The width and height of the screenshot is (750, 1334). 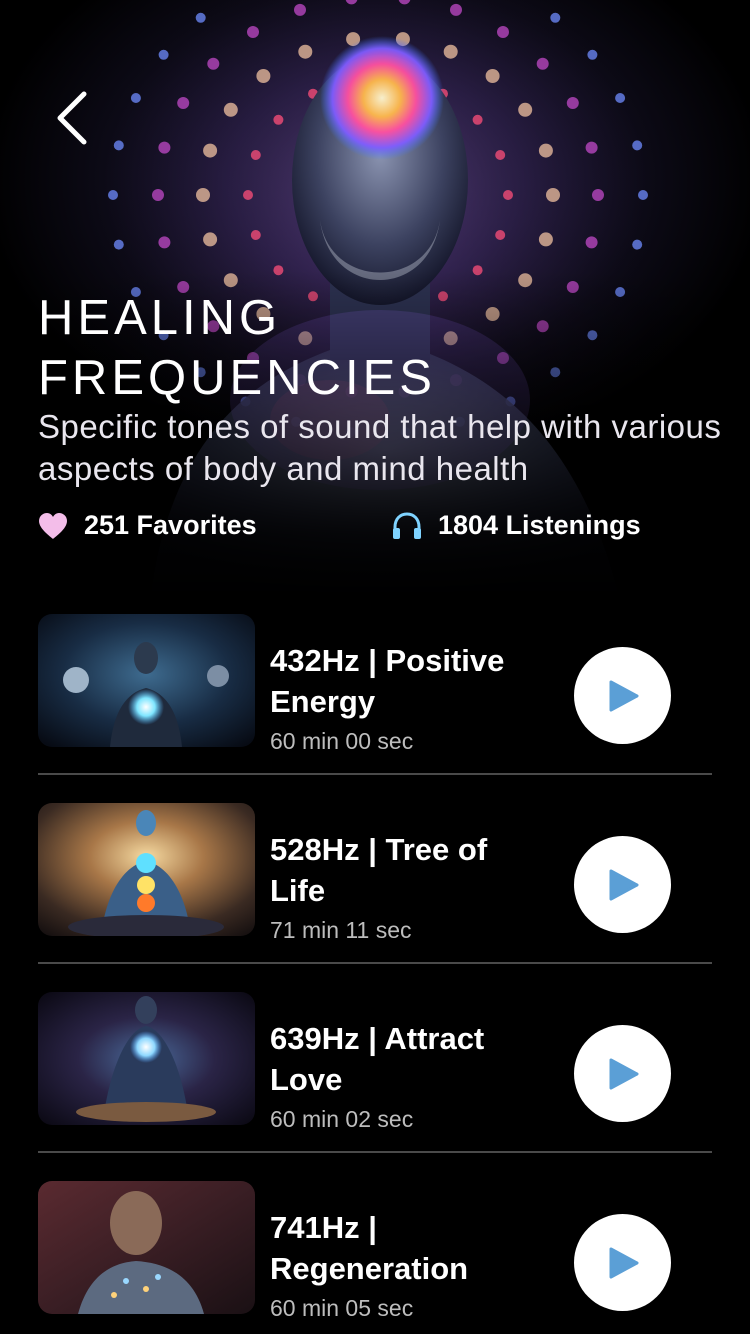 I want to click on page-title: HEALING FREQUENCIES, so click(x=378, y=348).